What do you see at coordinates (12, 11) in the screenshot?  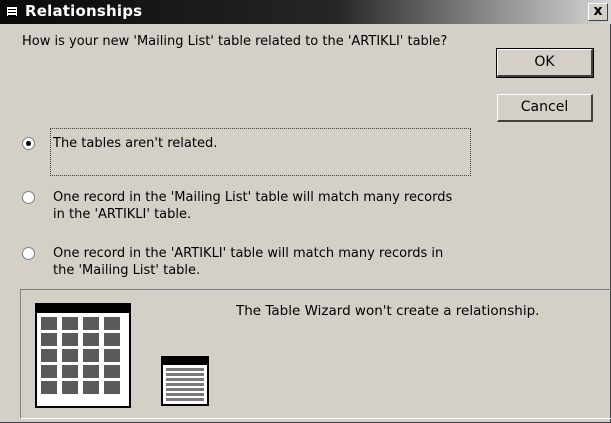 I see `table-icon` at bounding box center [12, 11].